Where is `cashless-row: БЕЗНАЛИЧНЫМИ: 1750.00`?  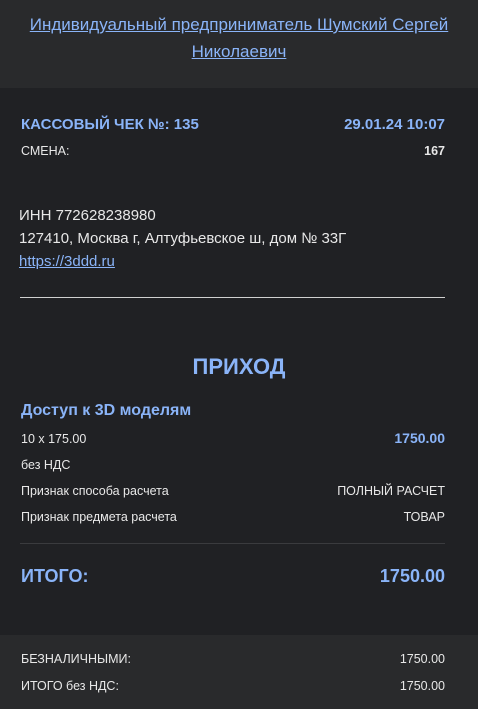
cashless-row: БЕЗНАЛИЧНЫМИ: 1750.00 is located at coordinates (233, 659).